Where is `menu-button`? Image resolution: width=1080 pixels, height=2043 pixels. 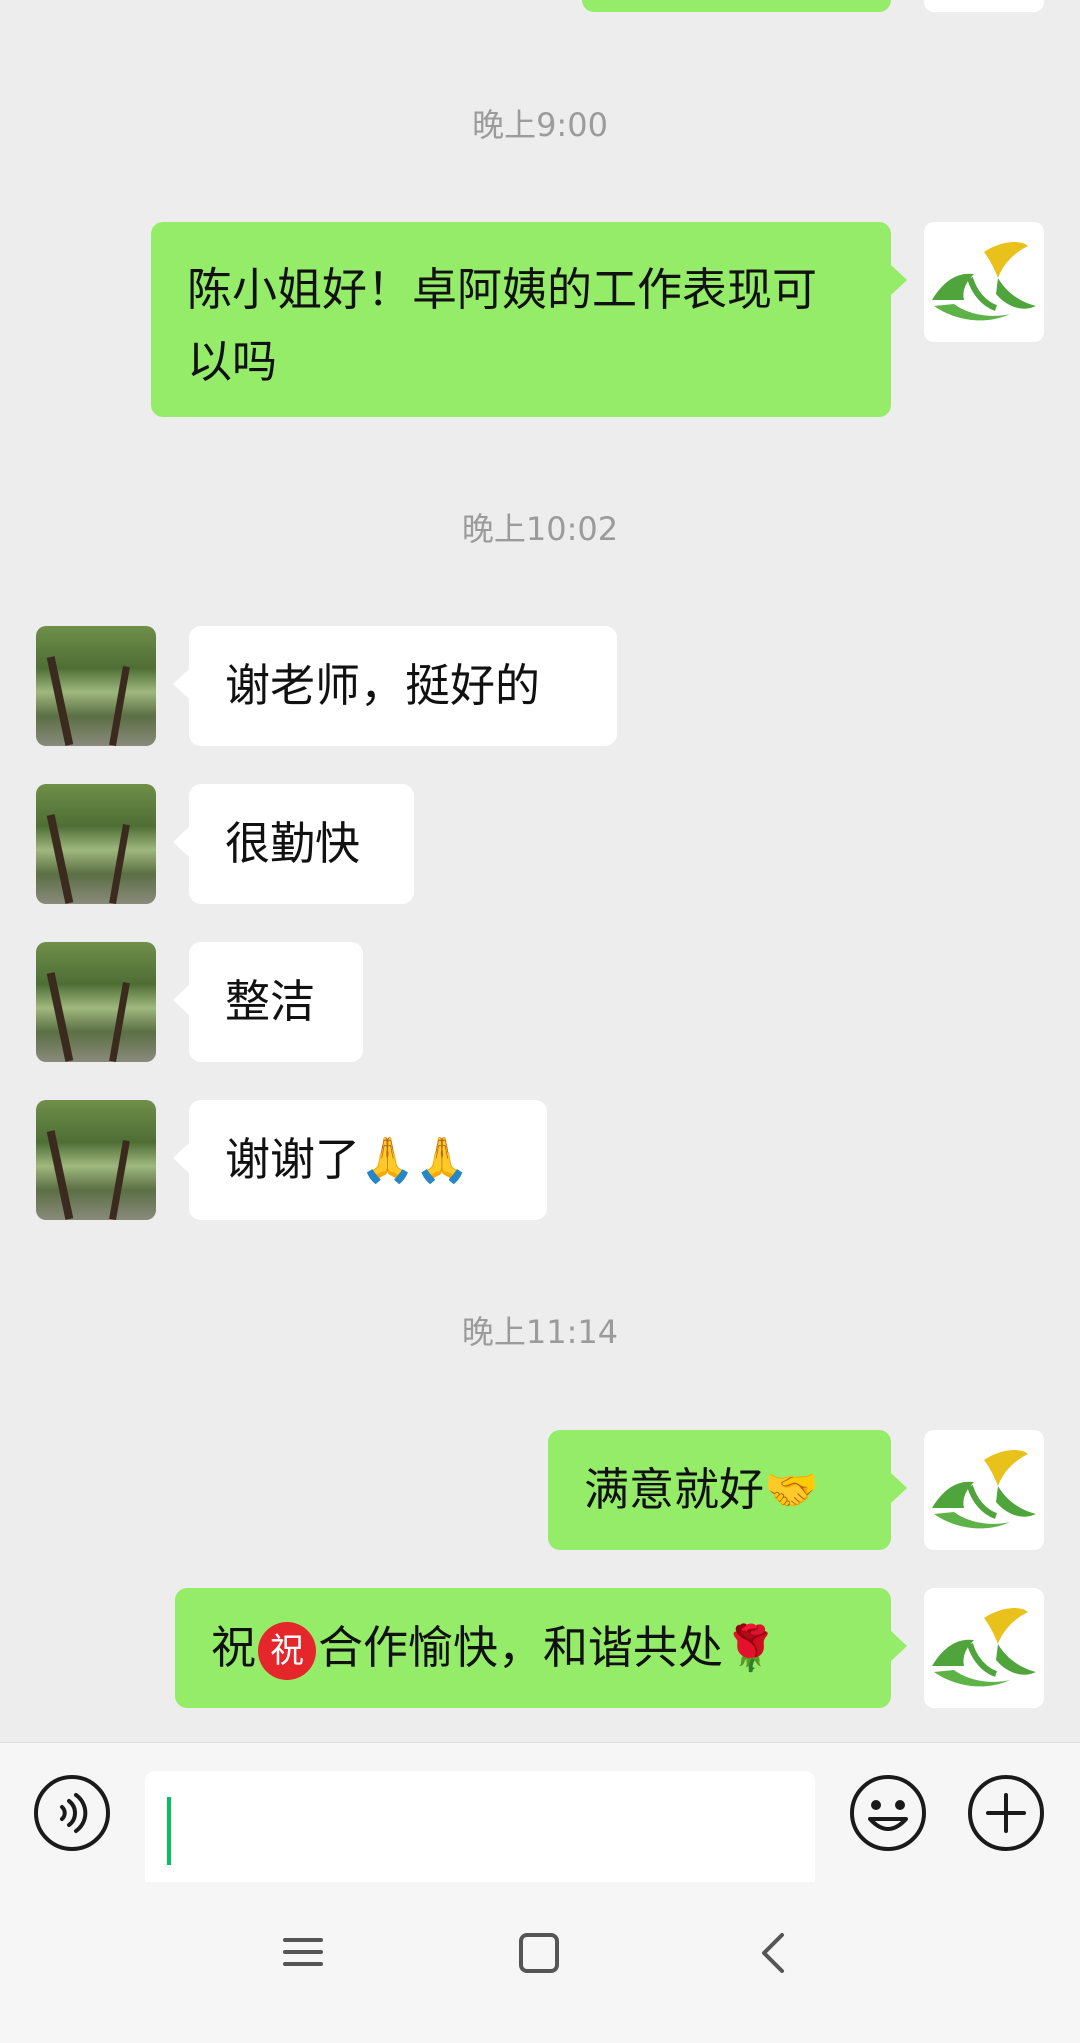 menu-button is located at coordinates (303, 1952).